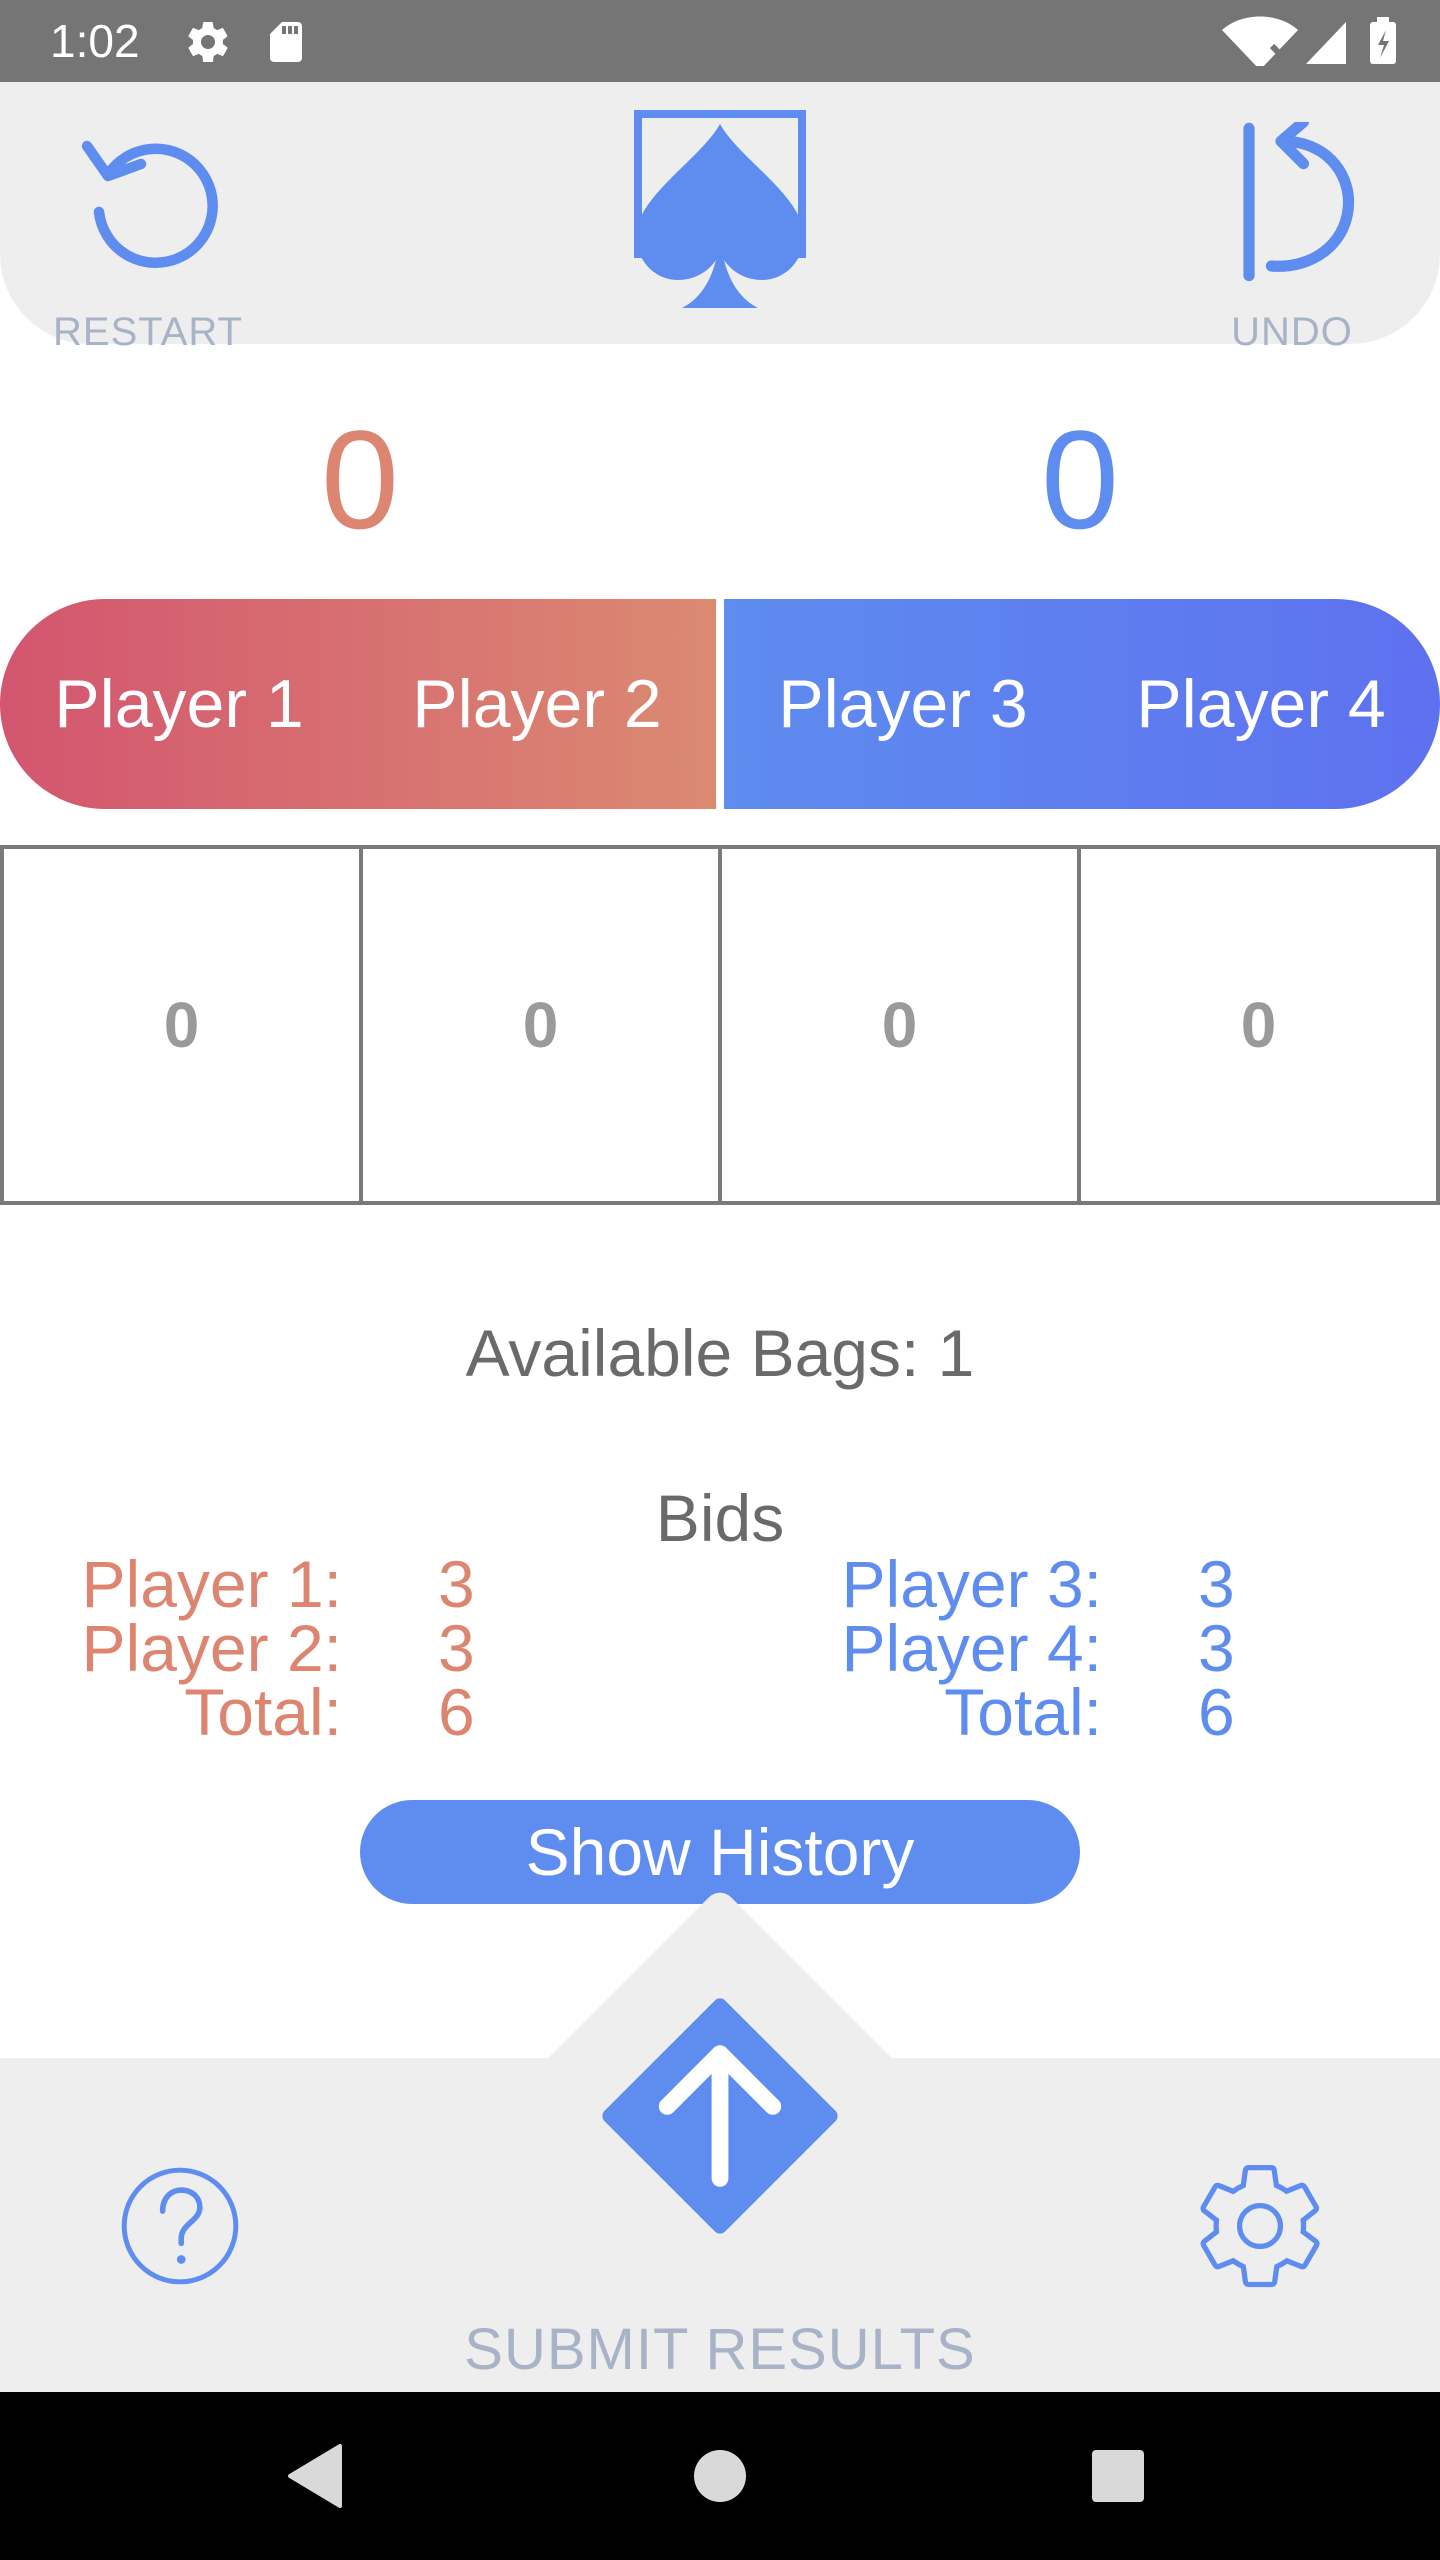 Image resolution: width=1440 pixels, height=2560 pixels. I want to click on sd-card-icon, so click(286, 42).